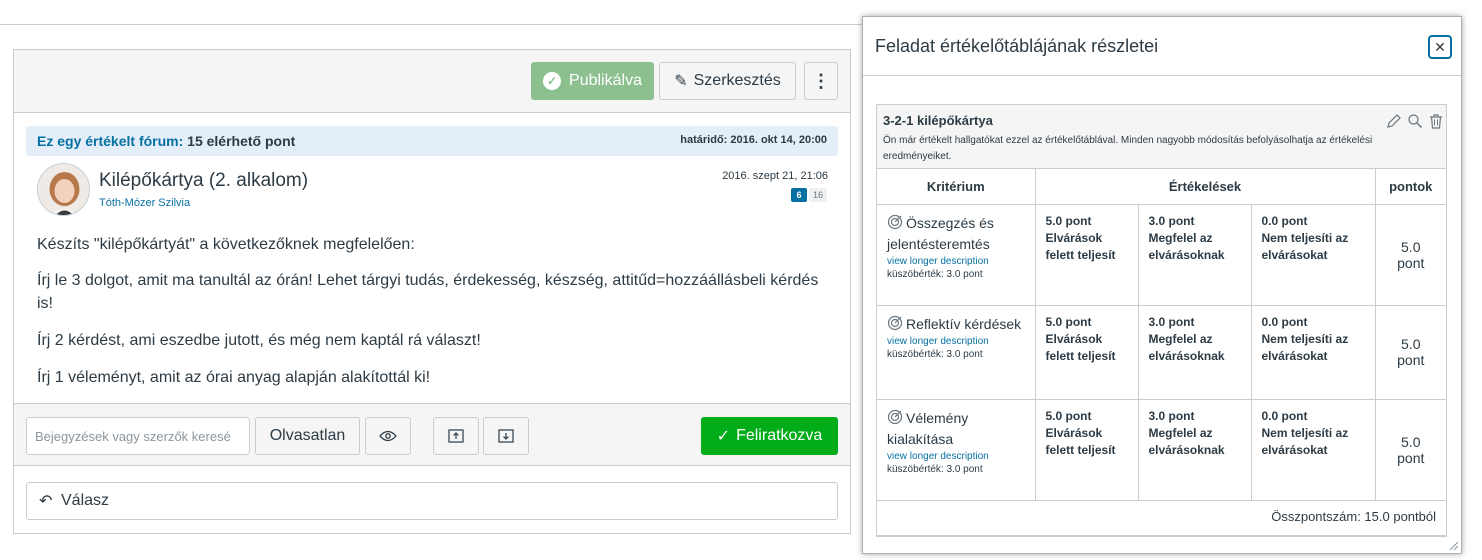  I want to click on expand-all-button, so click(506, 436).